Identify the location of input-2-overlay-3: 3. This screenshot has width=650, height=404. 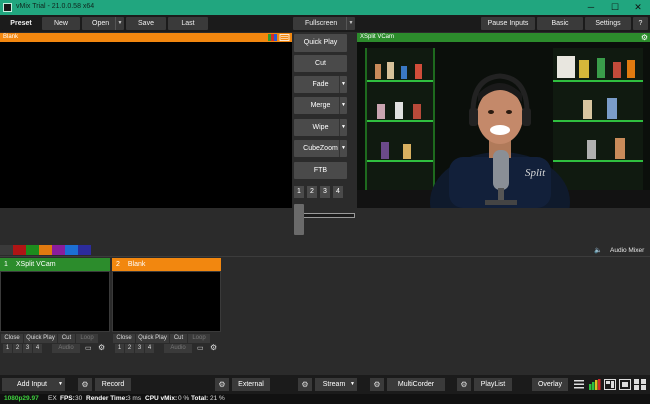
(139, 348).